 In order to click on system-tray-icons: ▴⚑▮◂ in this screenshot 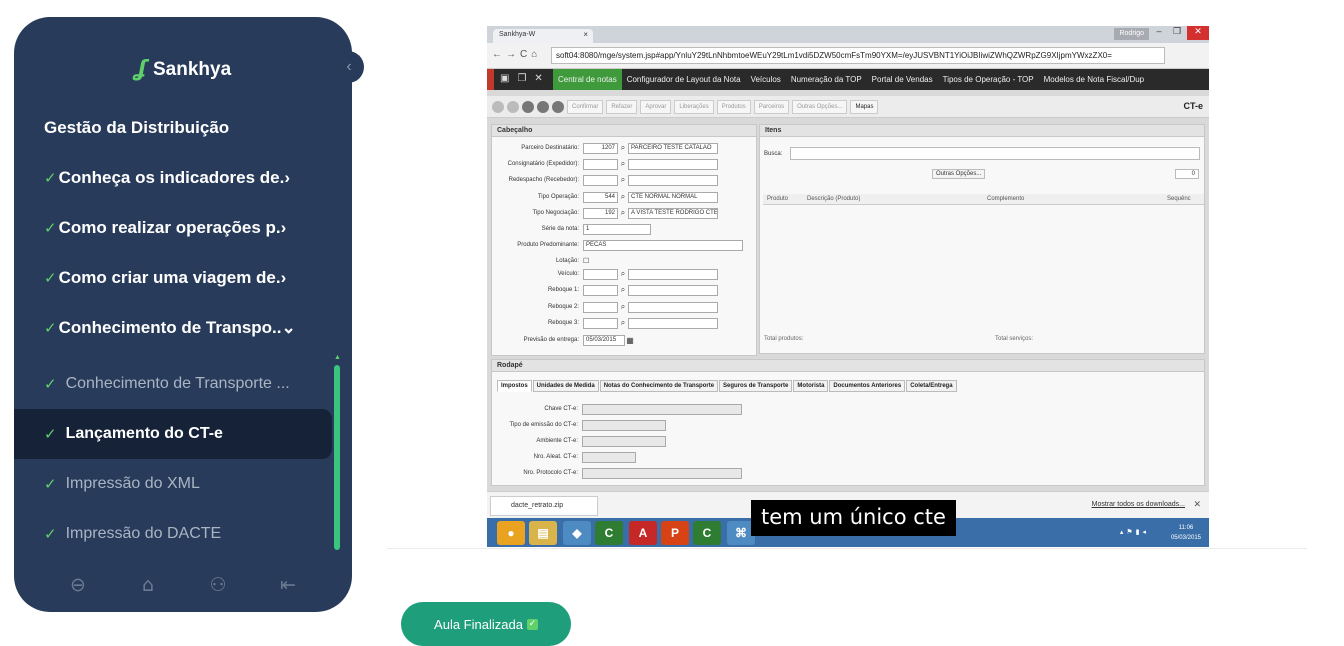, I will do `click(1134, 532)`.